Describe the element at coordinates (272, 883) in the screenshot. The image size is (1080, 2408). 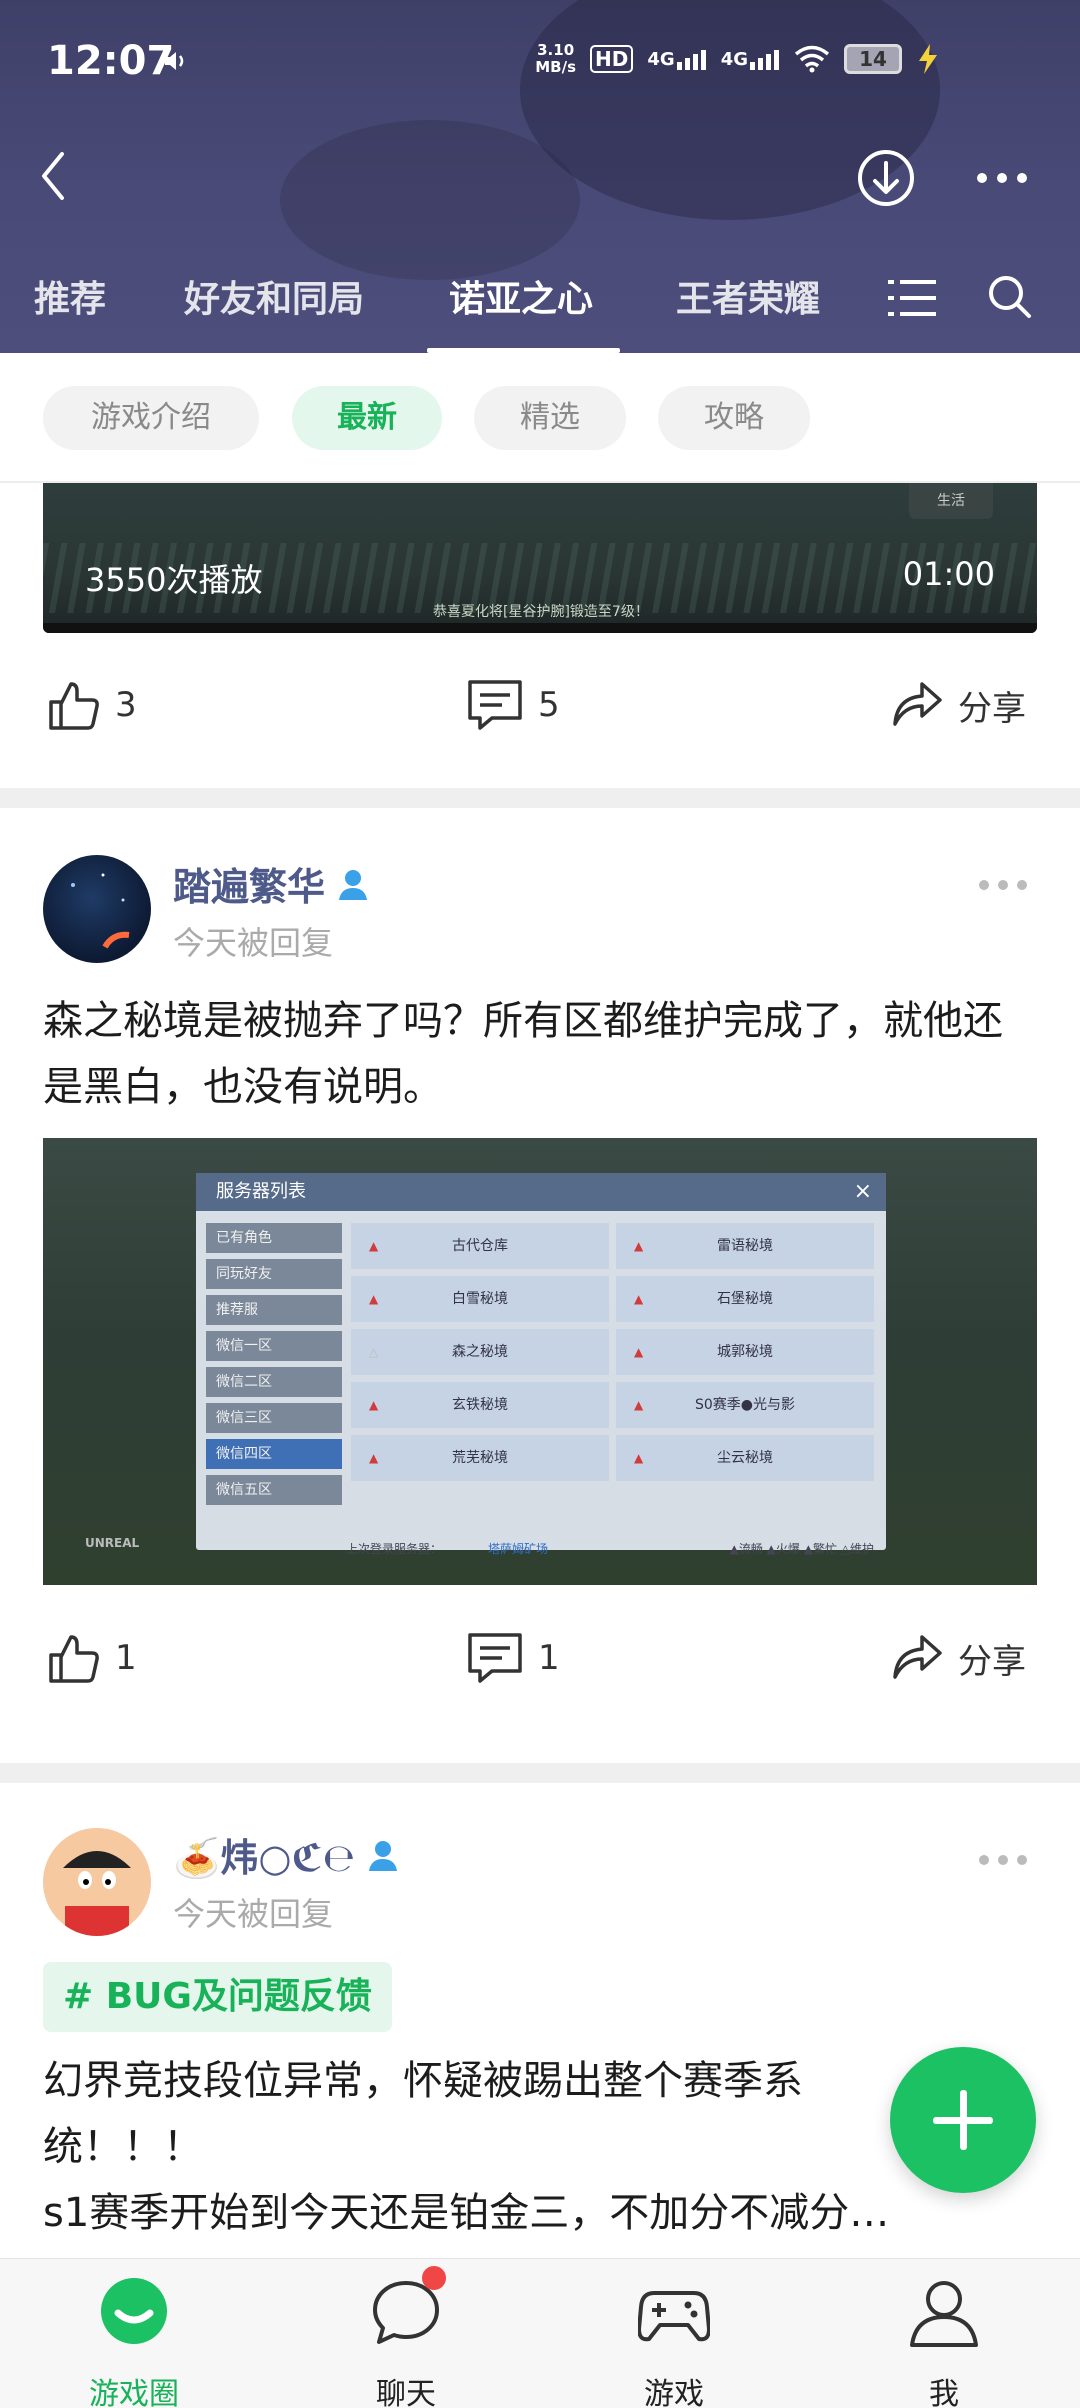
I see `username: 踏遍繁华` at that location.